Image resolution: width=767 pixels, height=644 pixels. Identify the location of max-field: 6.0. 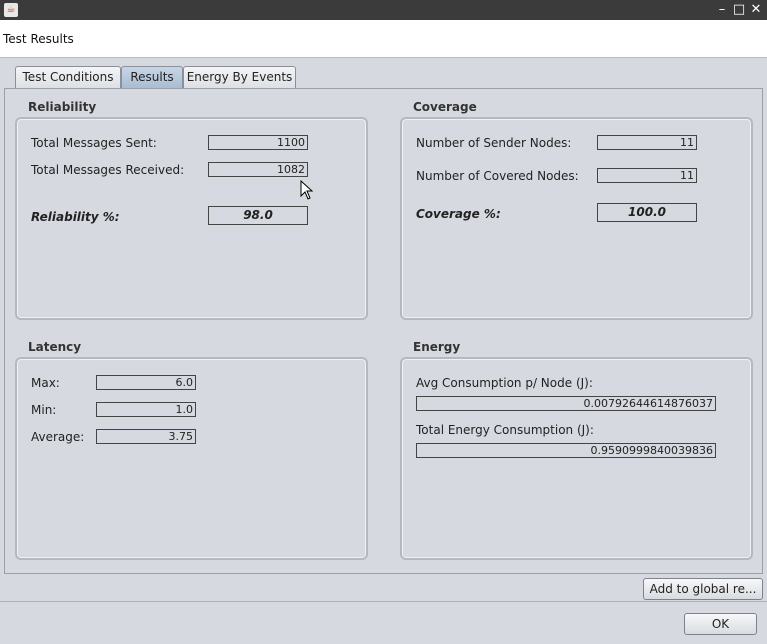
(146, 382).